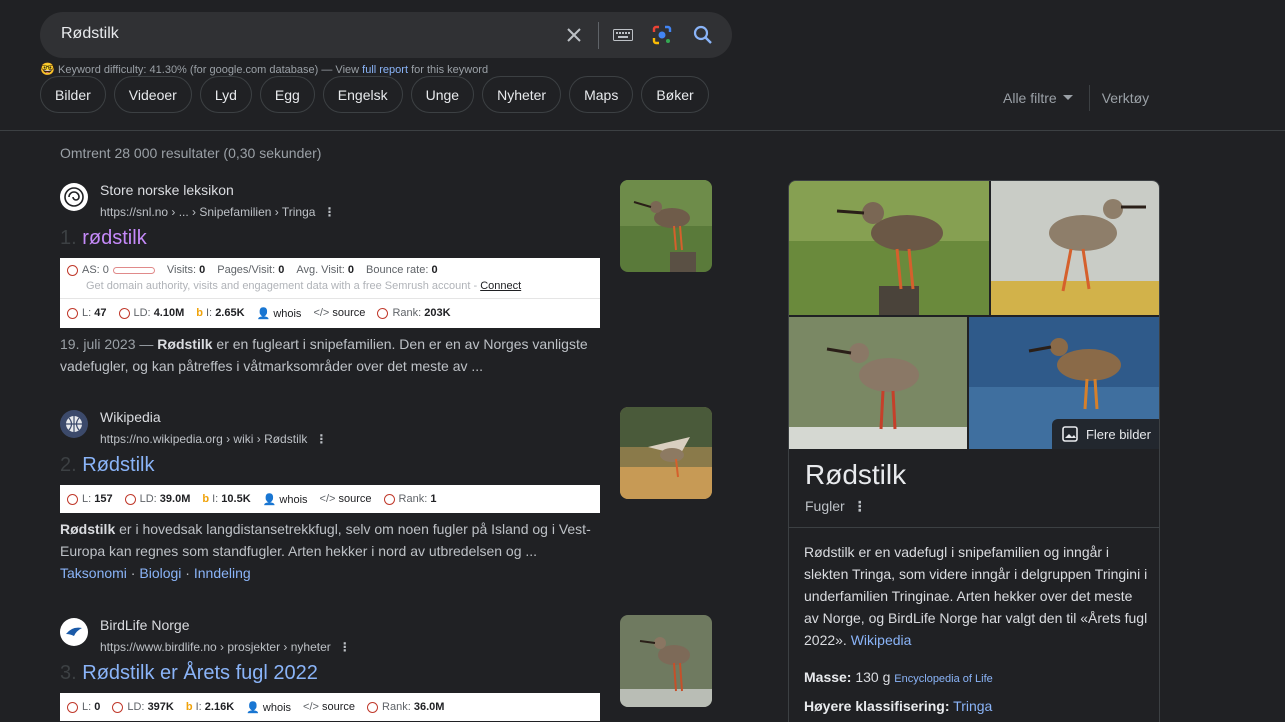 The image size is (1285, 722). What do you see at coordinates (73, 94) in the screenshot?
I see `chip-bilder: Bilder` at bounding box center [73, 94].